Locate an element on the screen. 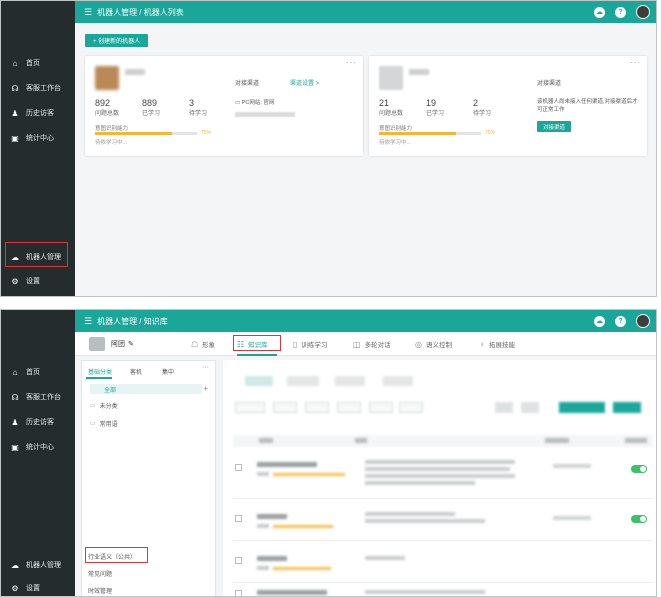  tab-multi-dialog: ◫ 多轮对话 is located at coordinates (372, 344).